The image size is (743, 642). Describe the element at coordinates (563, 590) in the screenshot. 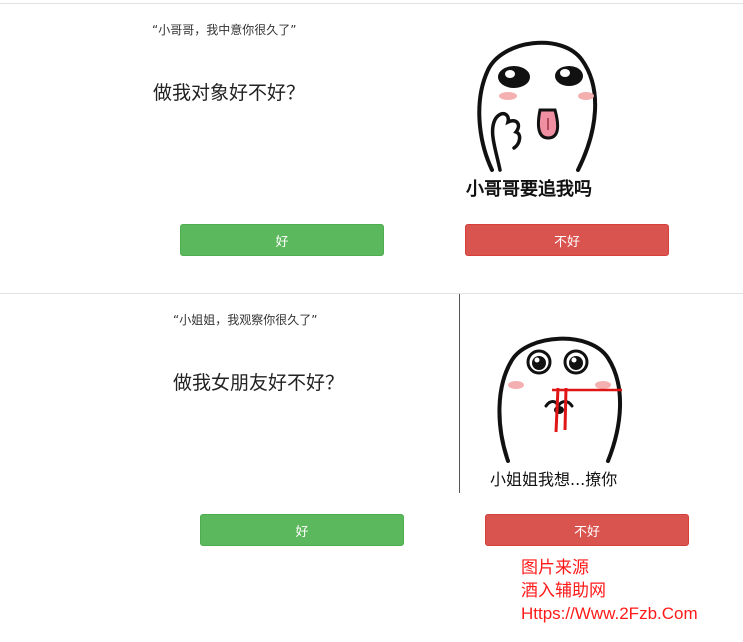

I see `watermark-line: 酒入辅助网` at that location.